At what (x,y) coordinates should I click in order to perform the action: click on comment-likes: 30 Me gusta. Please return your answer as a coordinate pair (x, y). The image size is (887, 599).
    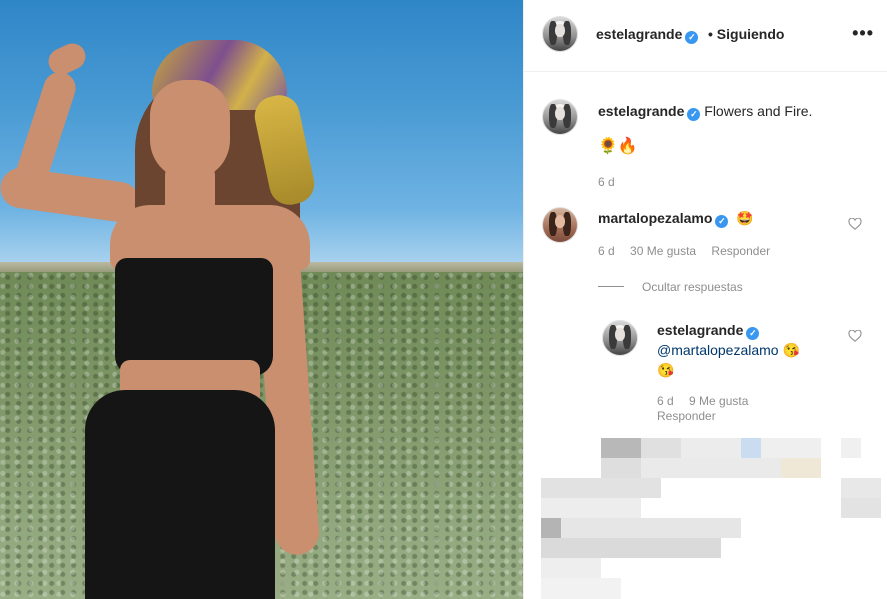
    Looking at the image, I should click on (663, 251).